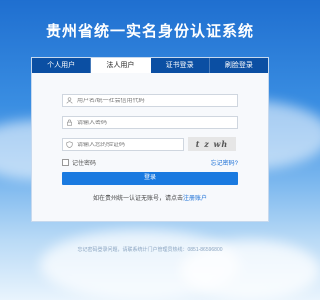 This screenshot has width=320, height=300. I want to click on captcha-field, so click(123, 144).